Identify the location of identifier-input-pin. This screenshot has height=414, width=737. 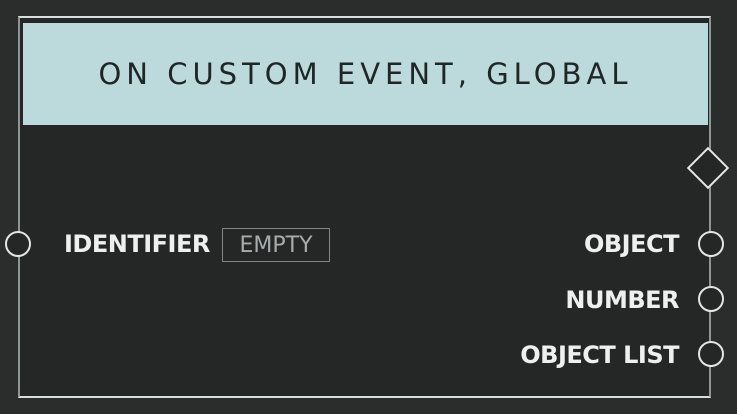
(18, 244).